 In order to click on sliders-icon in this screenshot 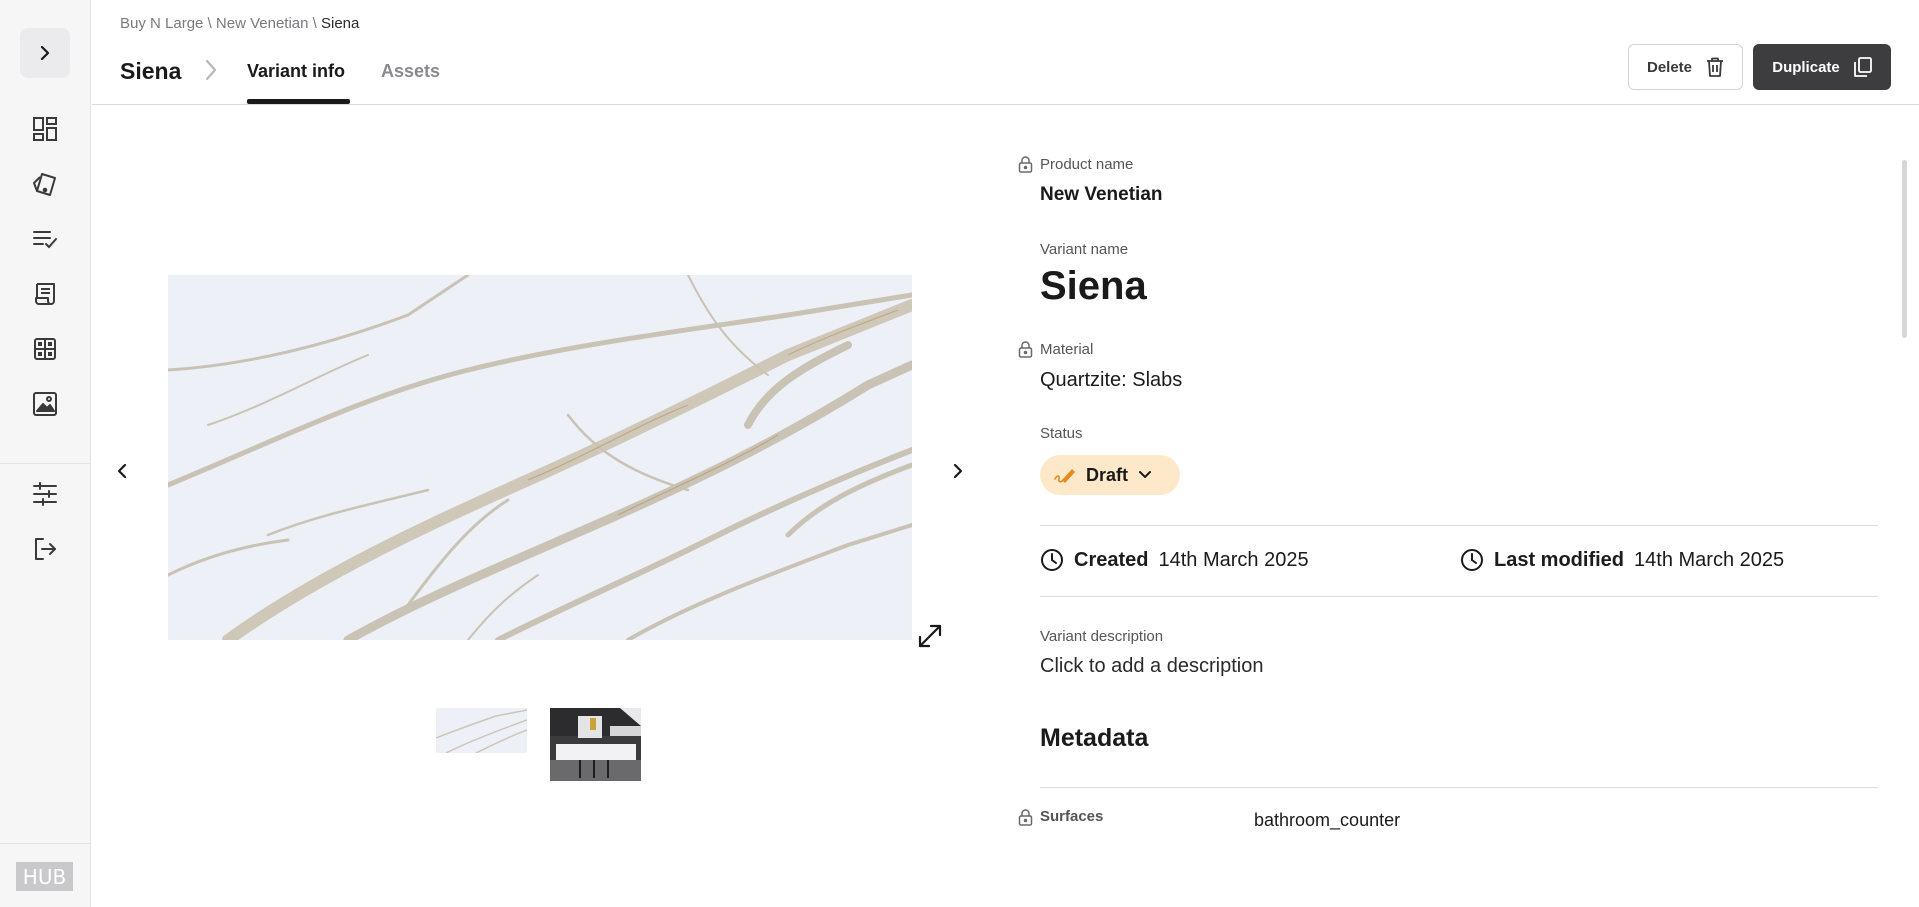, I will do `click(45, 494)`.